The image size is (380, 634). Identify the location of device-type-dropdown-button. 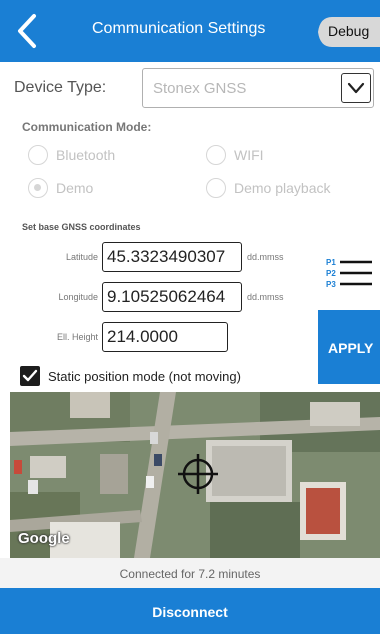
(356, 88).